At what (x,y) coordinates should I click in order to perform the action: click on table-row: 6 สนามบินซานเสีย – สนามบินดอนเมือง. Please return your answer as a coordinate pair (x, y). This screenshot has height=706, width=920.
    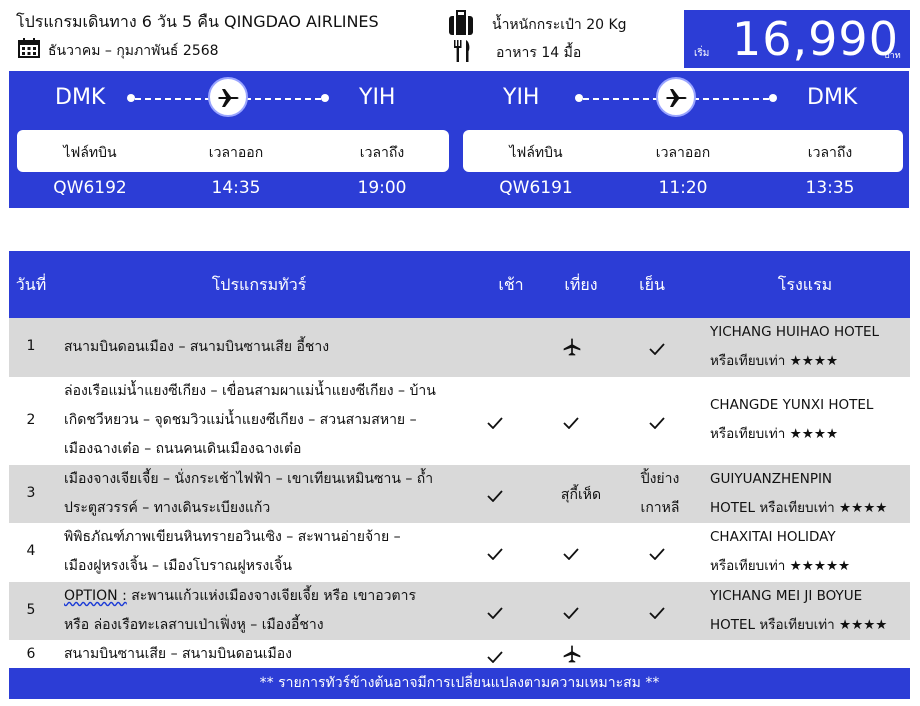
    Looking at the image, I should click on (459, 654).